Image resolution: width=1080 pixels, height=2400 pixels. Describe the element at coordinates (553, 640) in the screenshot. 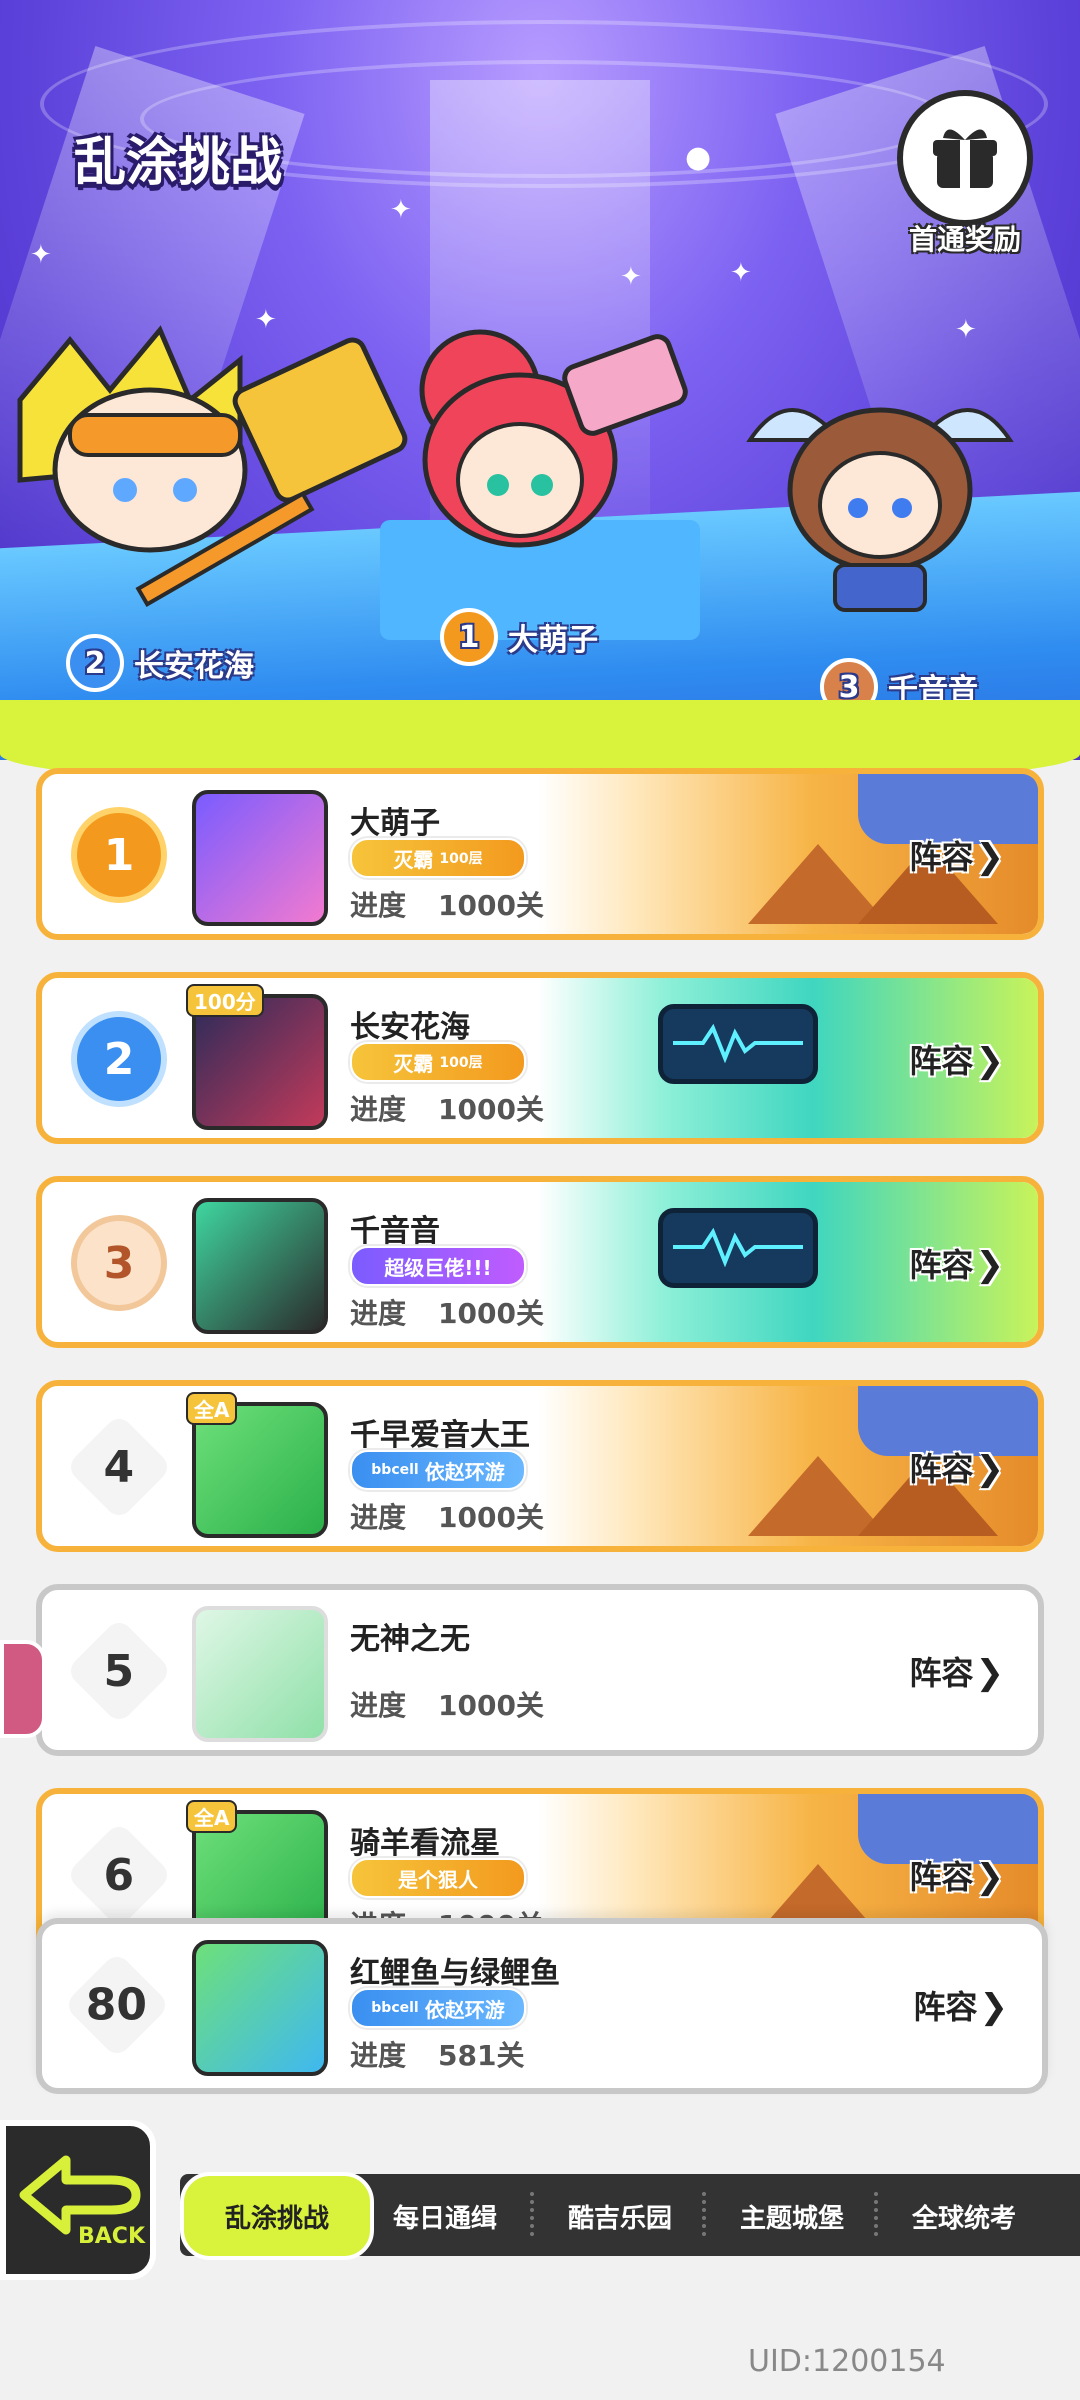

I see `podium-name-label: 大萌子` at that location.